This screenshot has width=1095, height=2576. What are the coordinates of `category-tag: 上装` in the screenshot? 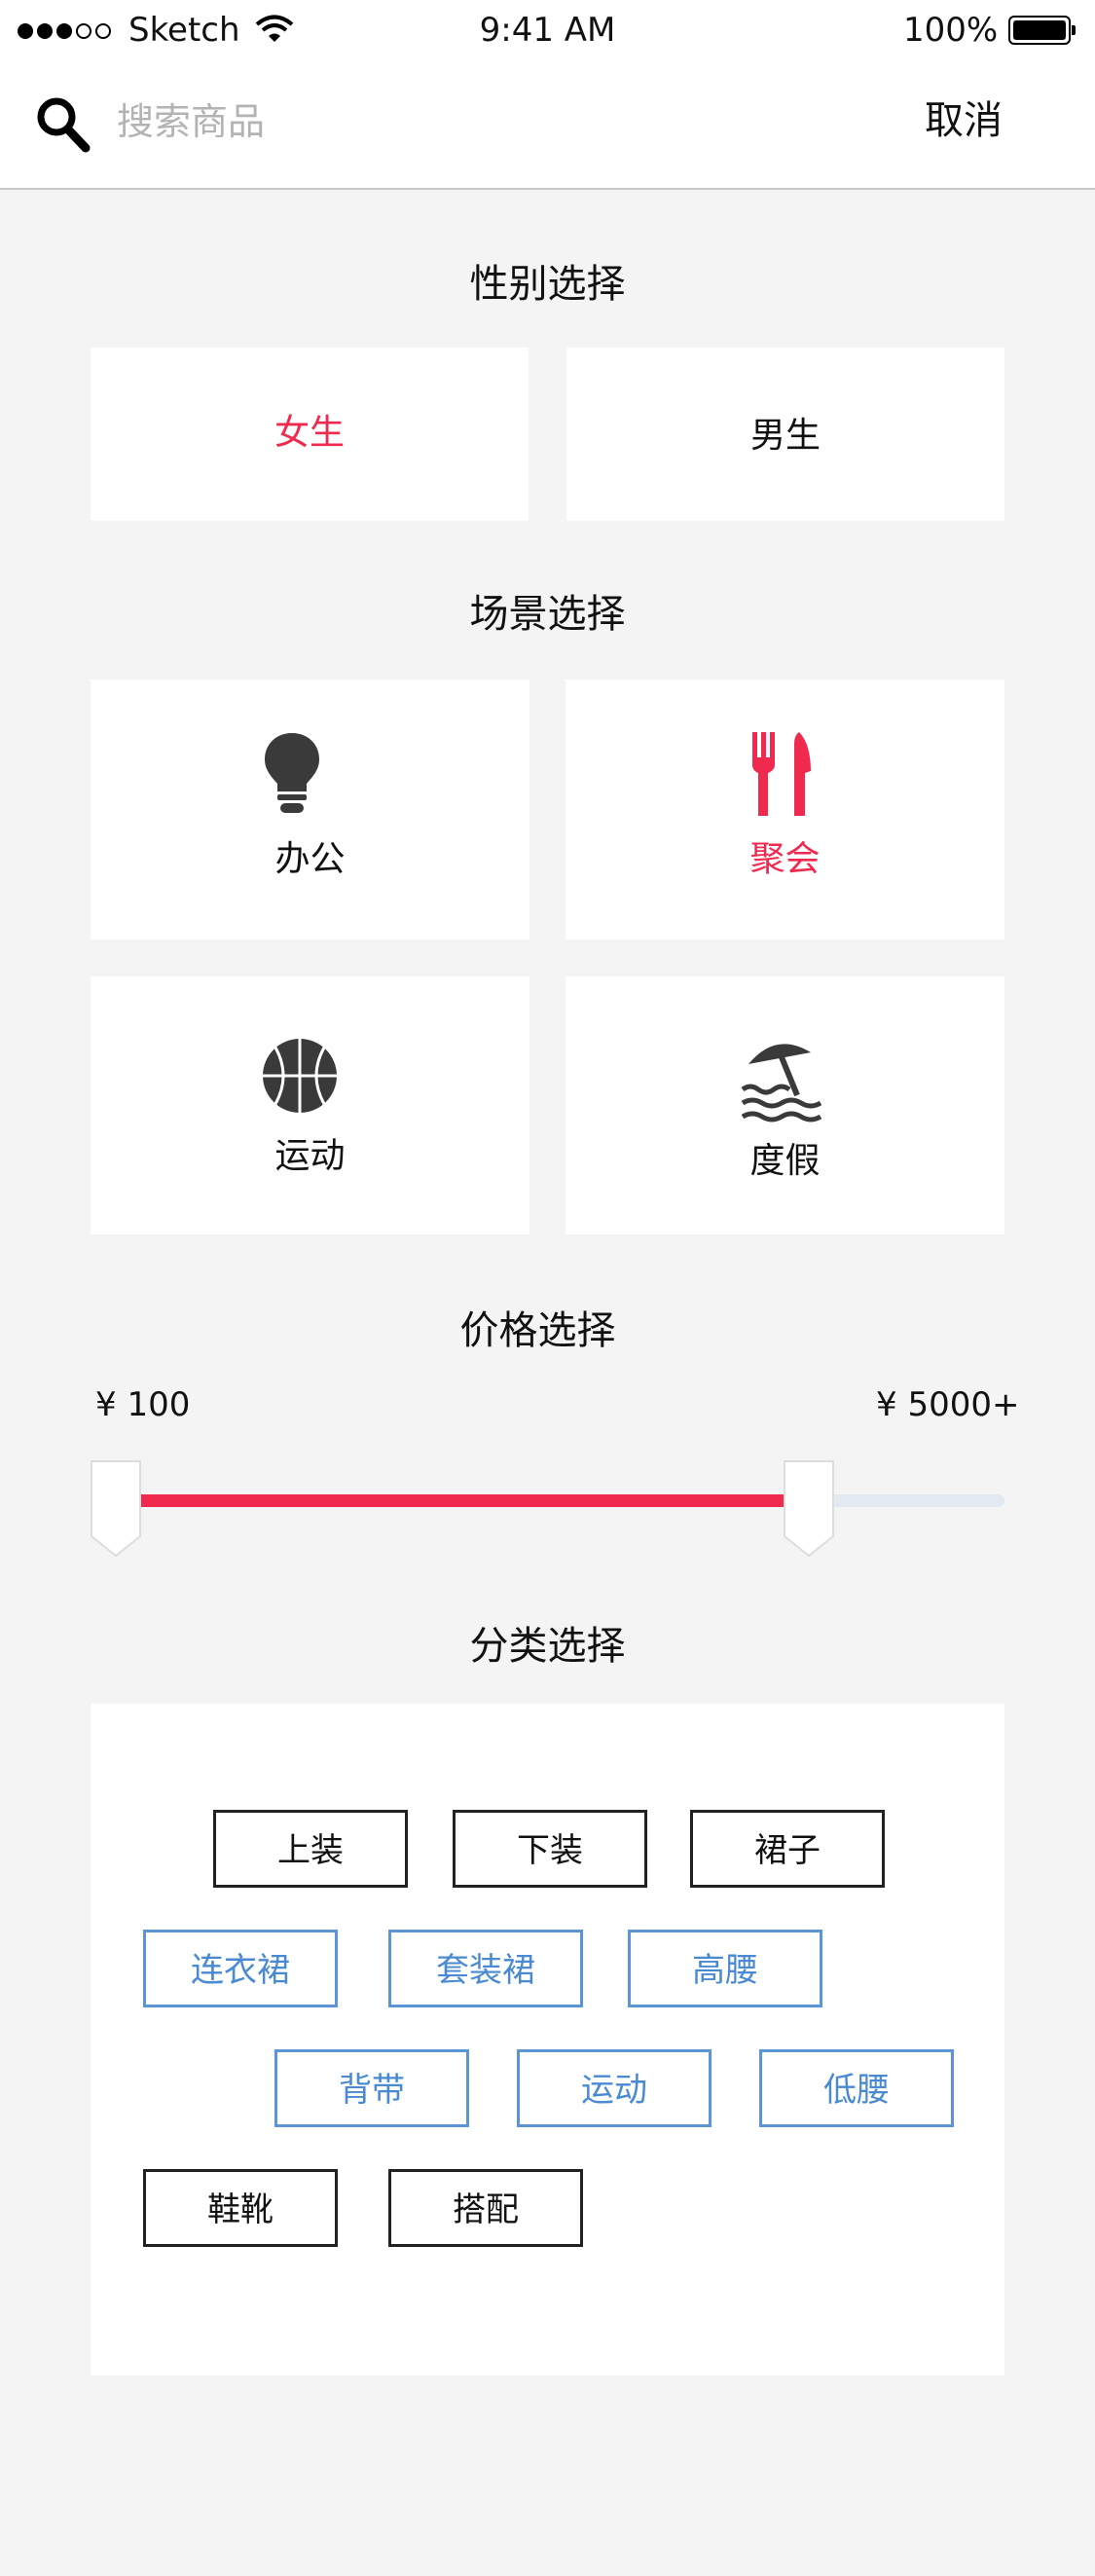 It's located at (311, 1849).